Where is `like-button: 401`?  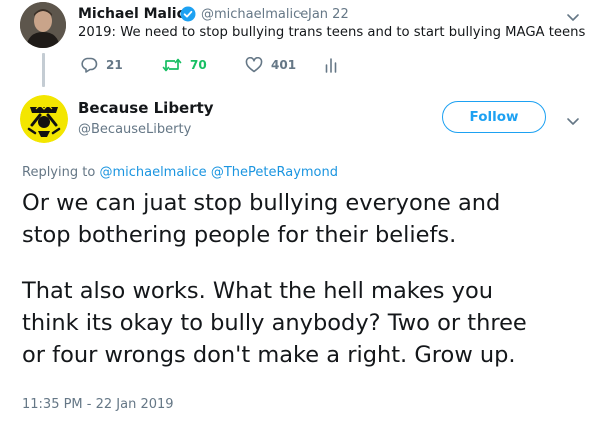 like-button: 401 is located at coordinates (270, 65).